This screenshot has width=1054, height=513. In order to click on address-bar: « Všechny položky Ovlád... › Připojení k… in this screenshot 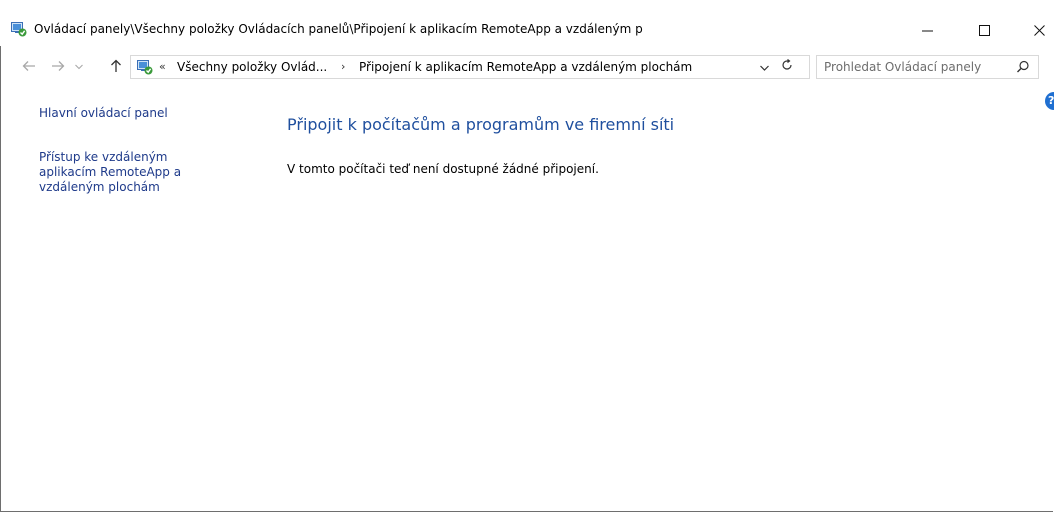, I will do `click(470, 67)`.